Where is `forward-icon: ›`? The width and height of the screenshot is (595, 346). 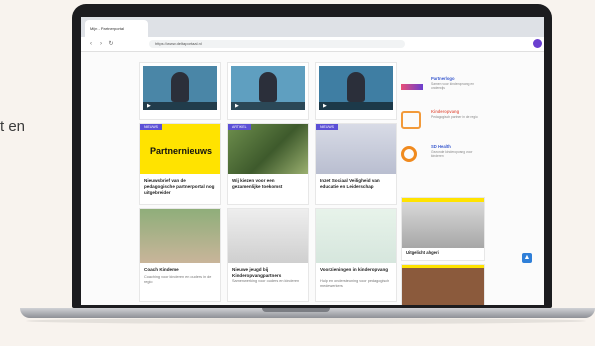
forward-icon: › is located at coordinates (101, 44).